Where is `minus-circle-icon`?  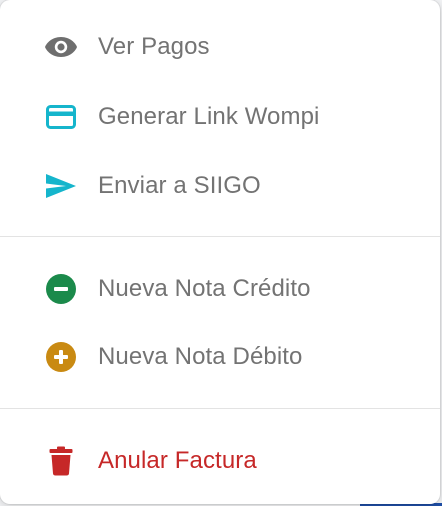
minus-circle-icon is located at coordinates (61, 289).